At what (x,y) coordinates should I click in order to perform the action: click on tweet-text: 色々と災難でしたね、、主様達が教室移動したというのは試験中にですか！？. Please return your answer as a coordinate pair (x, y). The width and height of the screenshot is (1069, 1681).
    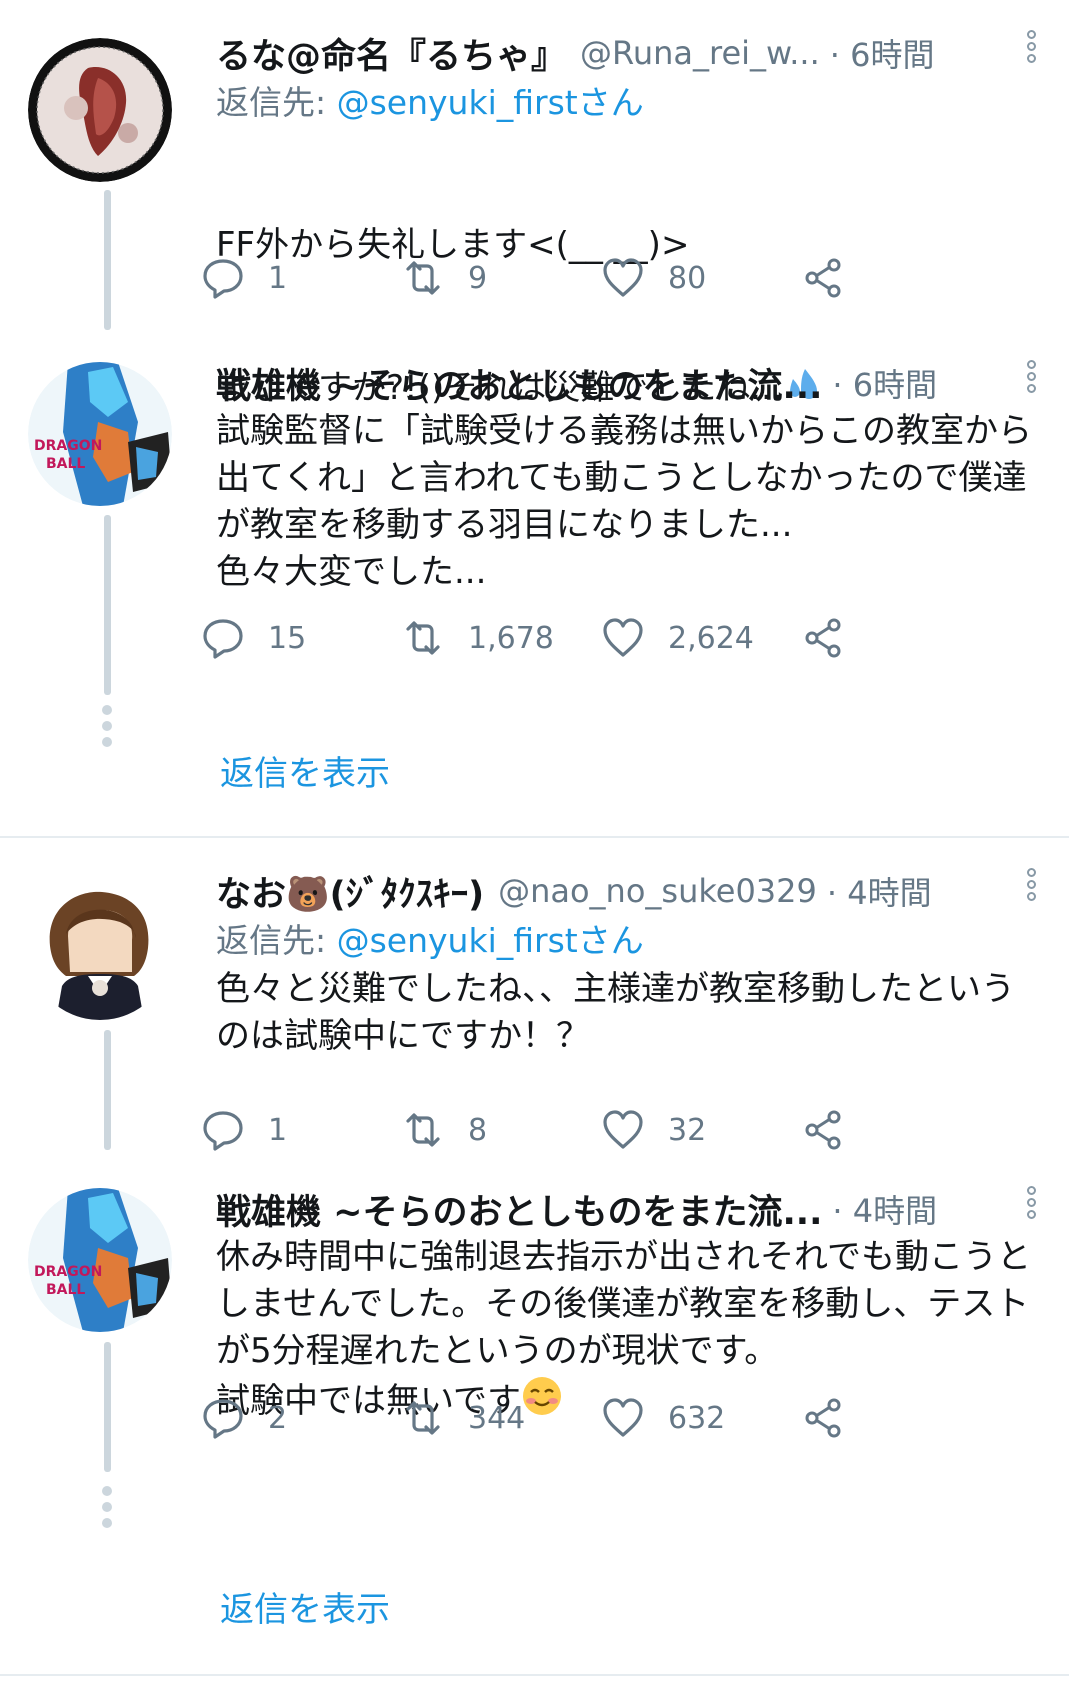
    Looking at the image, I should click on (615, 1012).